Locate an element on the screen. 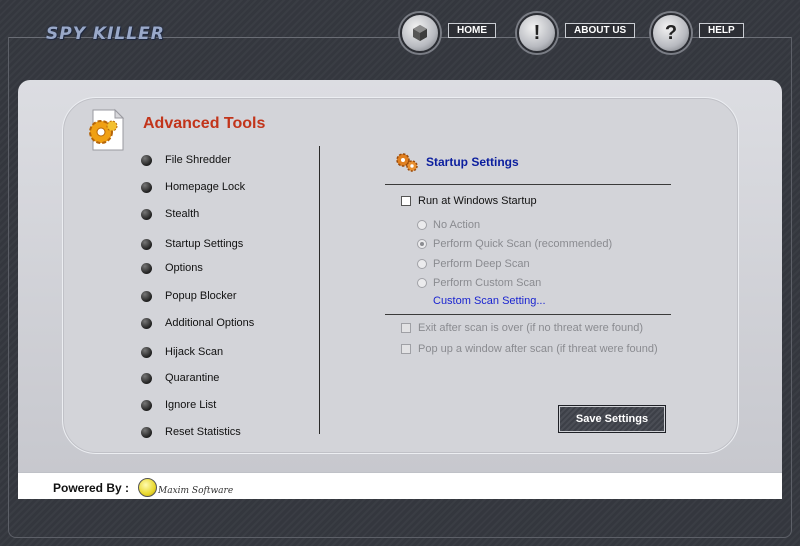 This screenshot has width=800, height=546. run-at-startup-row: Run at Windows Startup is located at coordinates (469, 201).